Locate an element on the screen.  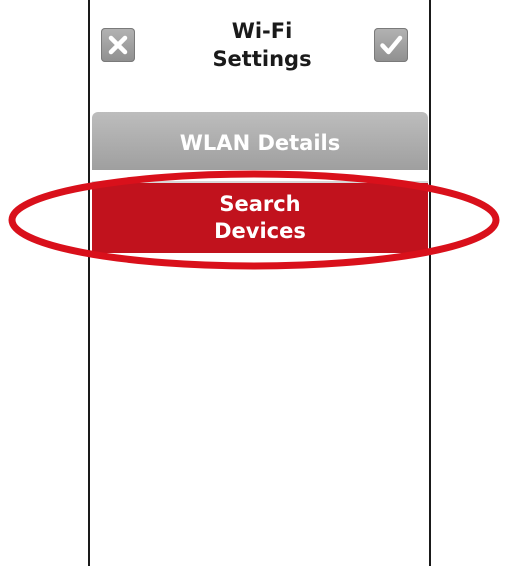
checkmark-icon is located at coordinates (391, 45).